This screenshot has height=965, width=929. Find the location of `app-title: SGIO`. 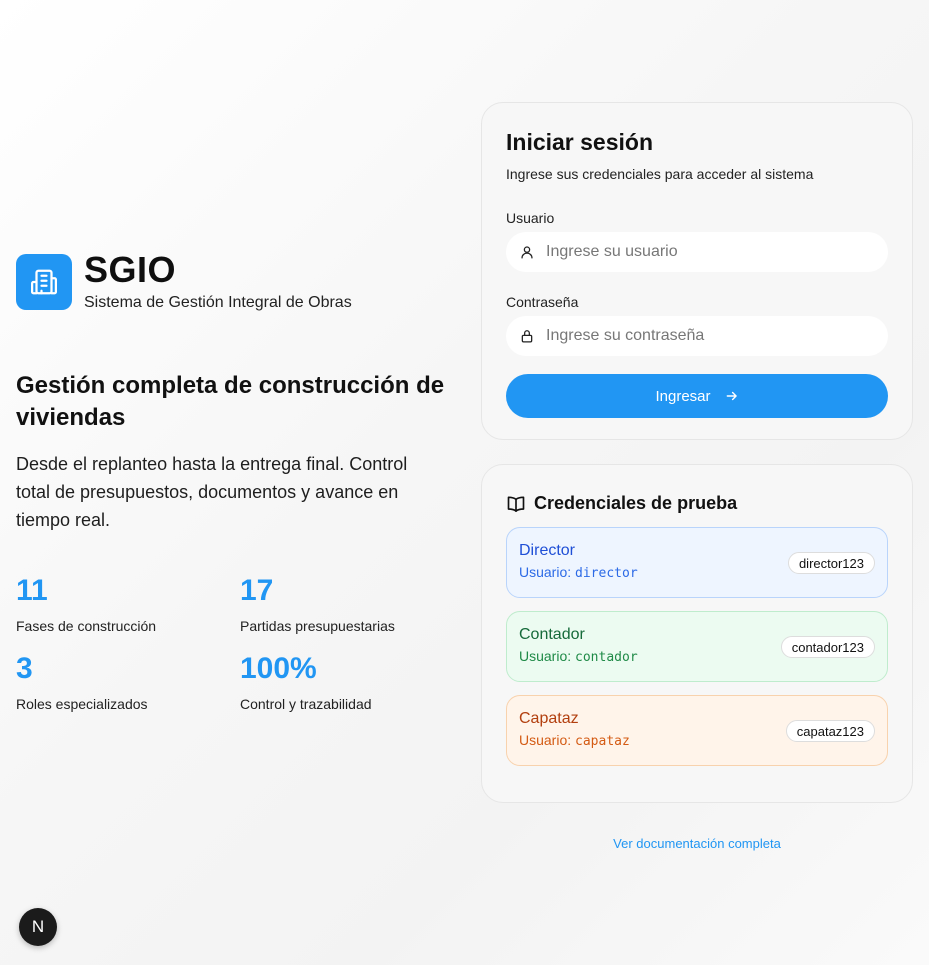

app-title: SGIO is located at coordinates (130, 269).